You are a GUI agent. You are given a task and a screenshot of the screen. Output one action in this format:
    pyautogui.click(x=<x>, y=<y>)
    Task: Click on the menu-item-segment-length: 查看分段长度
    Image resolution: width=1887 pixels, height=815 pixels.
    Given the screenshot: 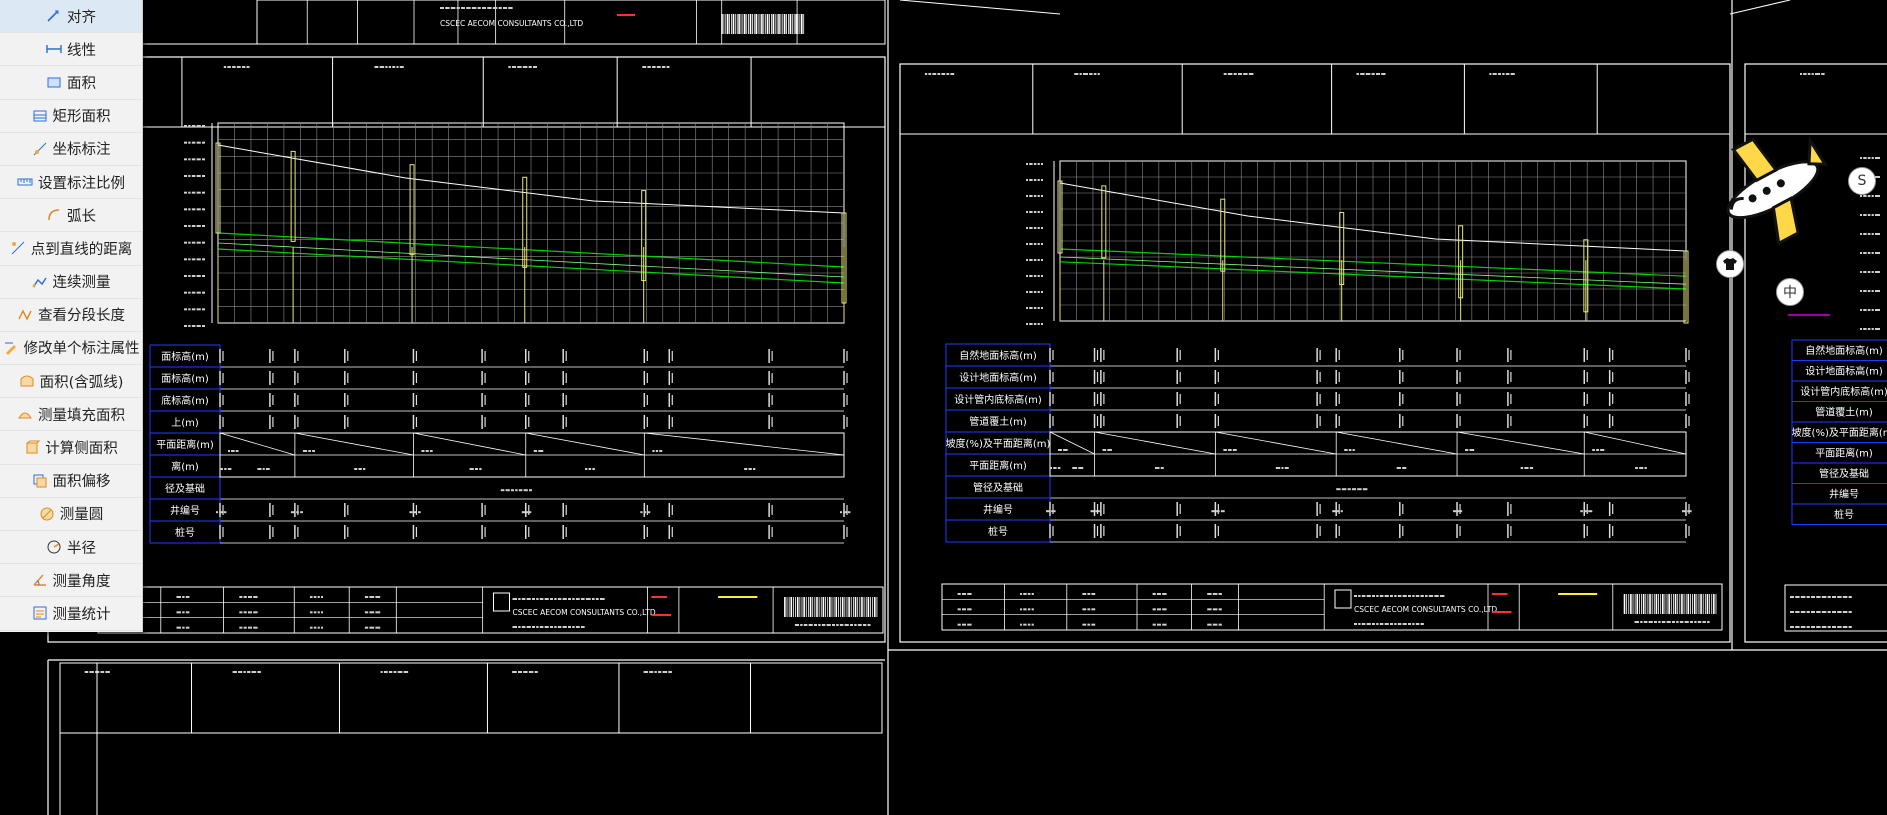 What is the action you would take?
    pyautogui.click(x=71, y=315)
    